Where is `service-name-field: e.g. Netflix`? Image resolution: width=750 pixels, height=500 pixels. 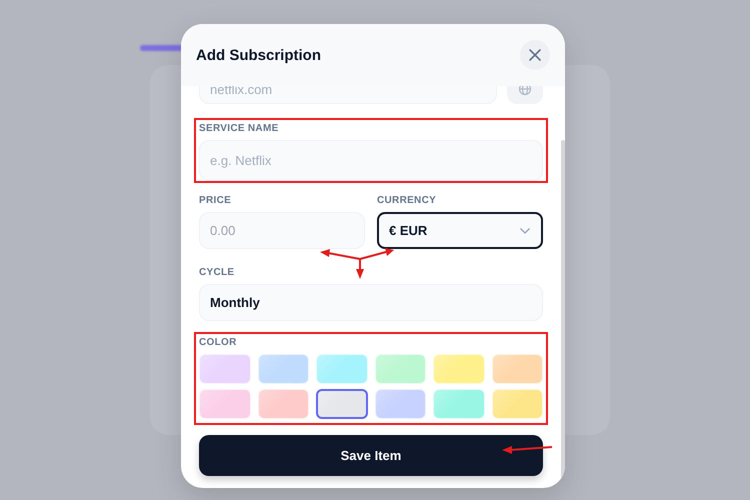 service-name-field: e.g. Netflix is located at coordinates (371, 160).